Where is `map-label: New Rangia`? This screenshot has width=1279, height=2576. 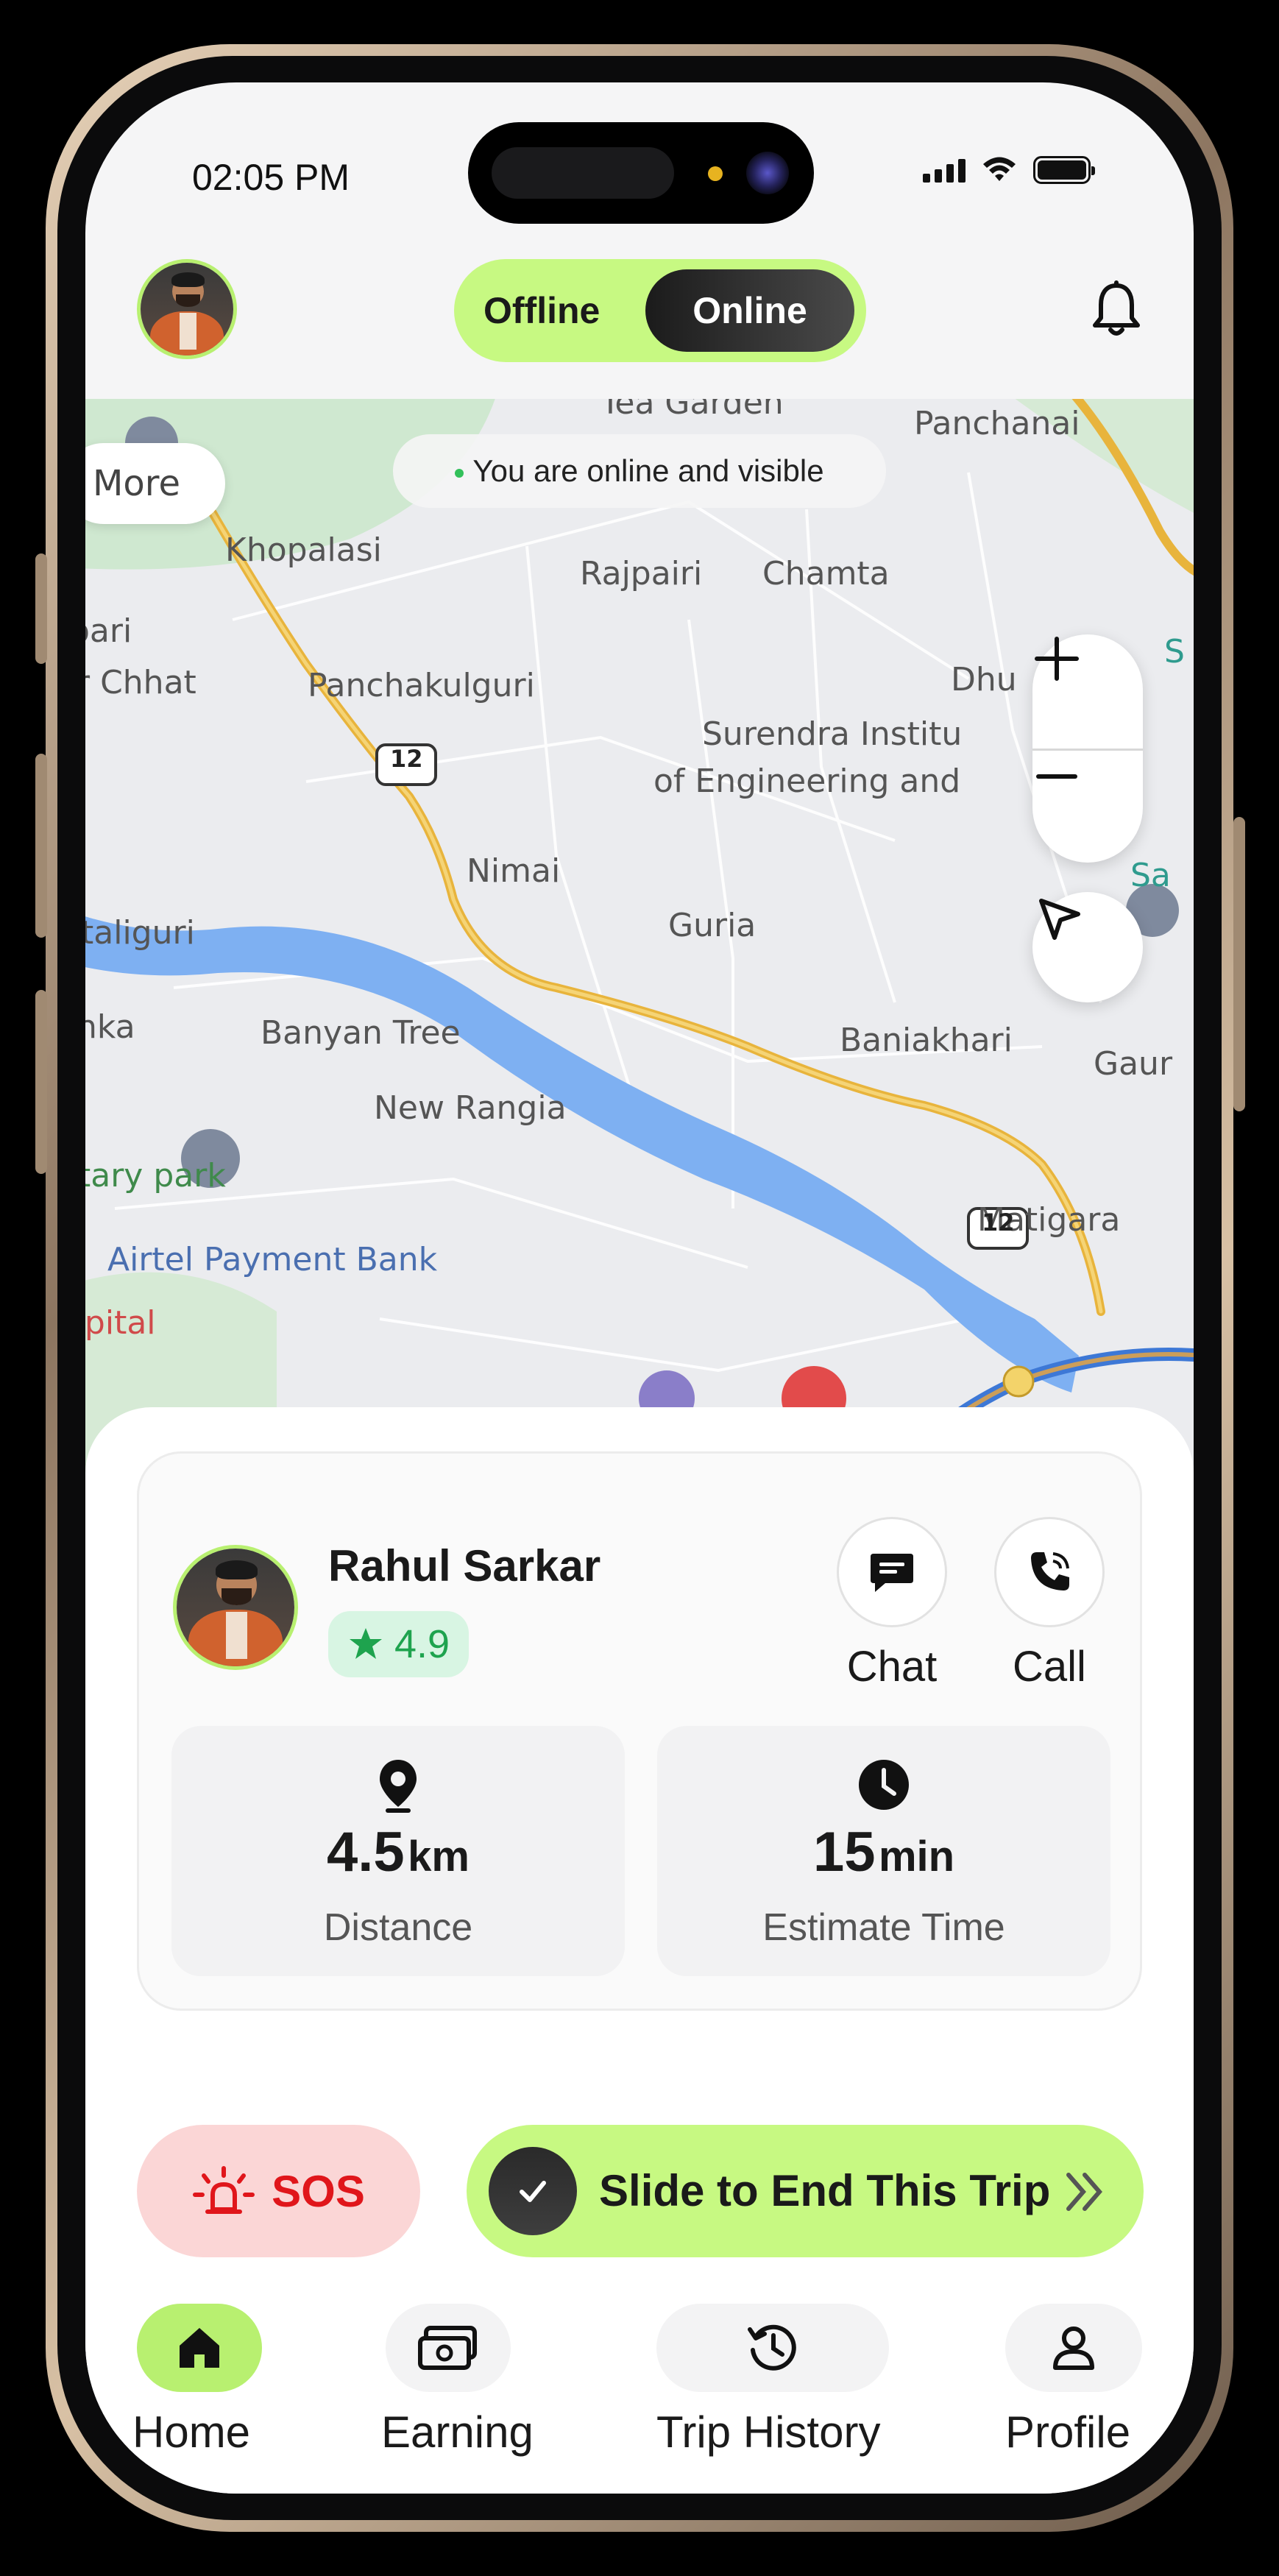
map-label: New Rangia is located at coordinates (470, 1108).